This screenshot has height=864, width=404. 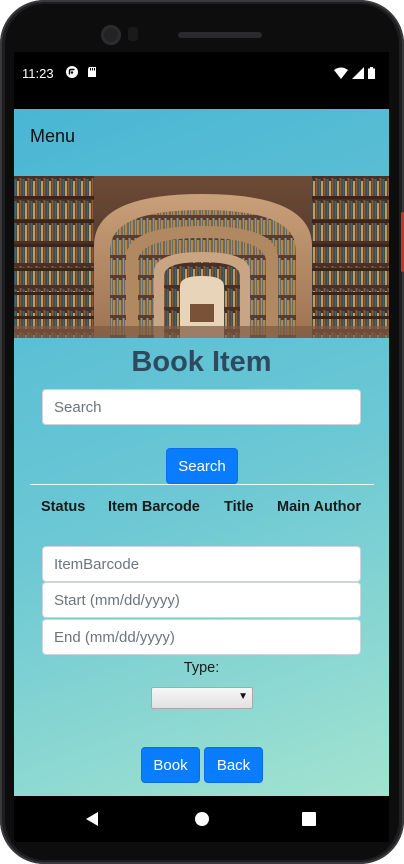 I want to click on cast-icon, so click(x=72, y=72).